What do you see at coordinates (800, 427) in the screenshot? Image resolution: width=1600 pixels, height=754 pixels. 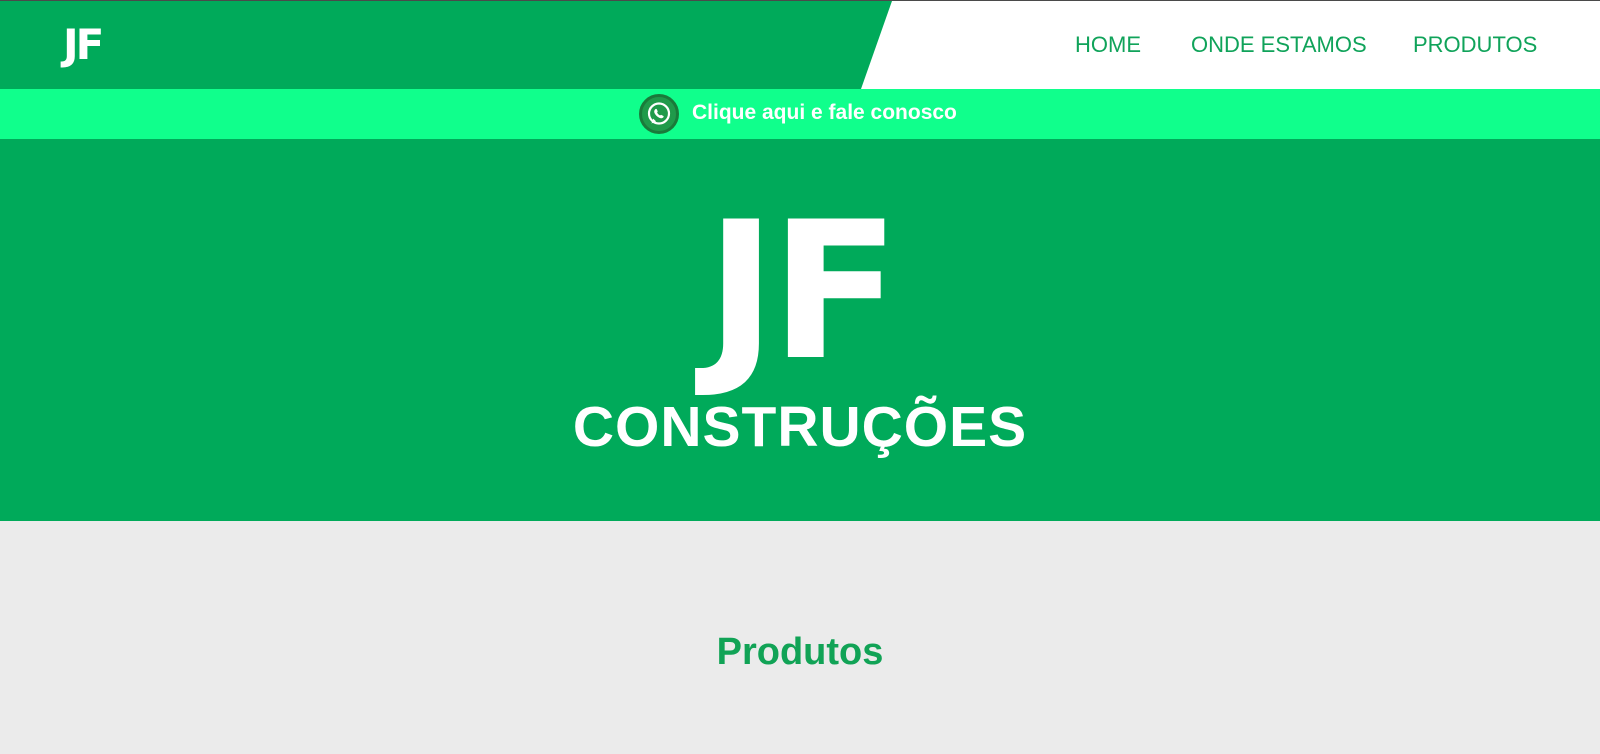 I see `hero-subtitle: CONSTRUÇÕES` at bounding box center [800, 427].